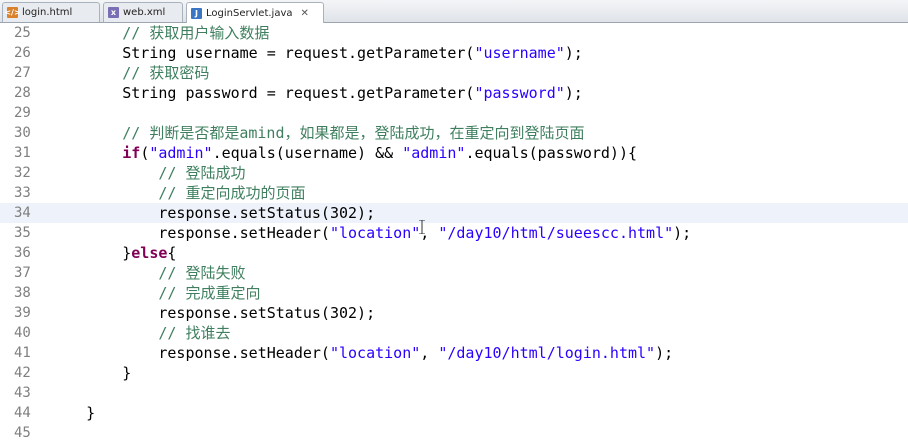 This screenshot has height=443, width=908. I want to click on code-comment: // 重定向成功的页面, so click(178, 193).